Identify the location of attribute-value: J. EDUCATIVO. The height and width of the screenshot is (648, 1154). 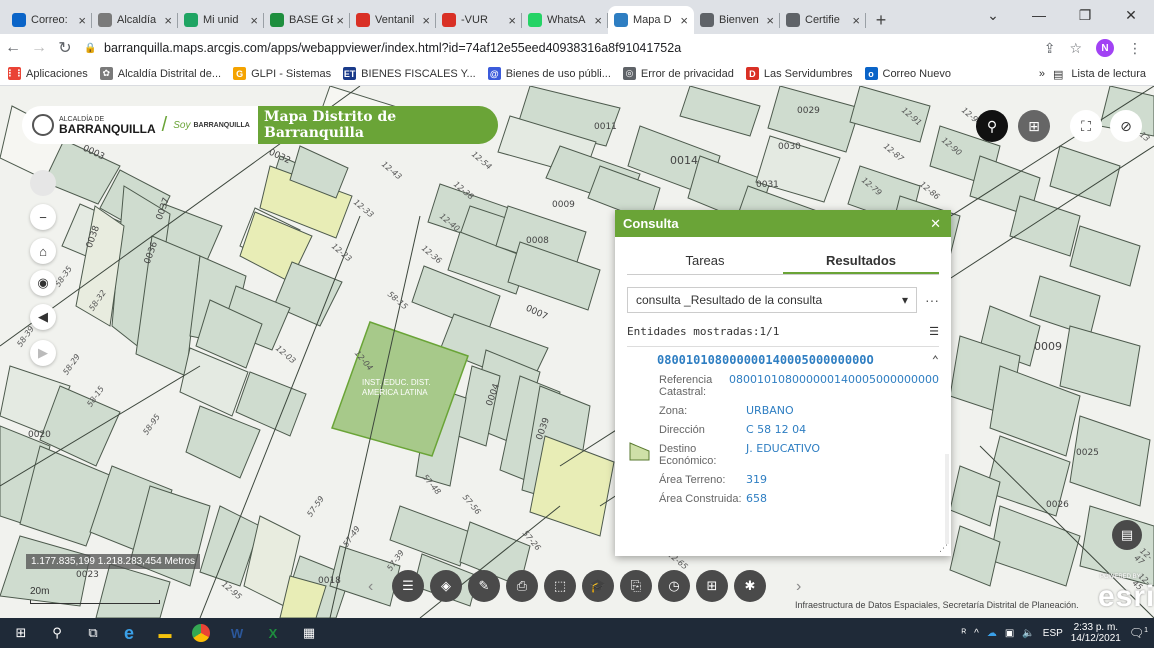
(783, 455).